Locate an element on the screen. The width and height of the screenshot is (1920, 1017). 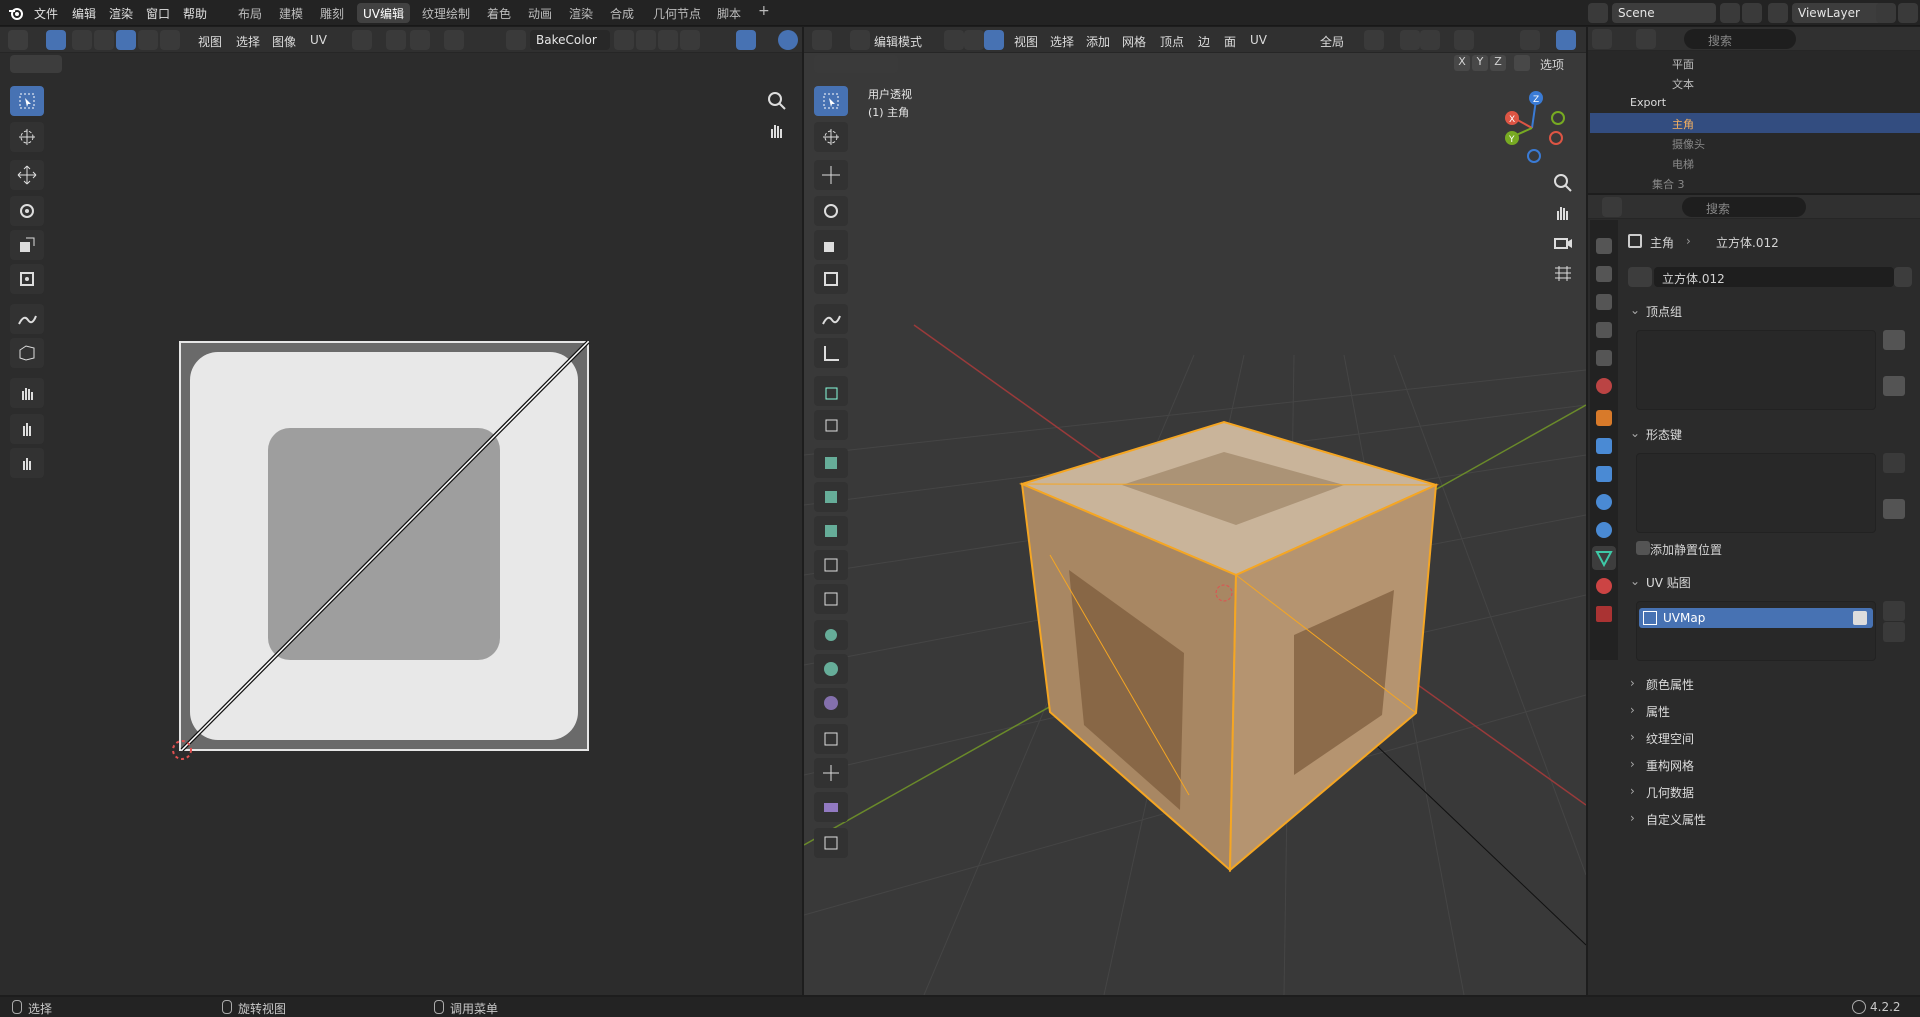
display-mode-icon is located at coordinates (1646, 39).